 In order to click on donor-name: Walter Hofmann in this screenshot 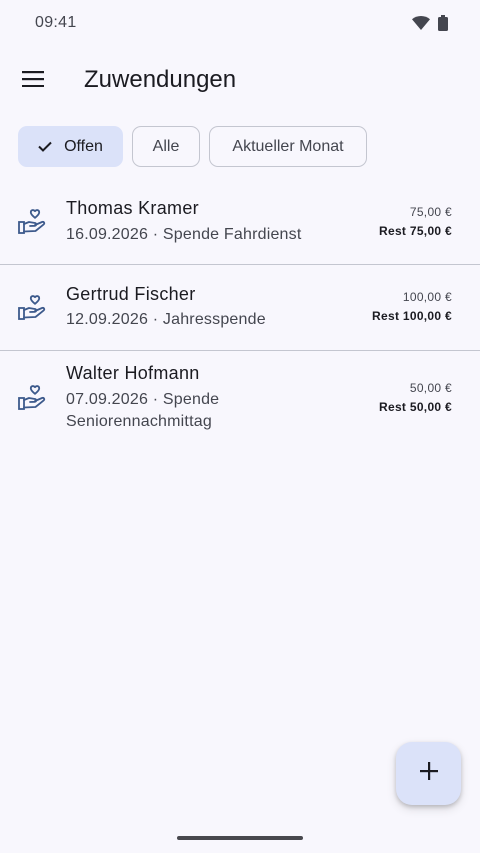, I will do `click(133, 373)`.